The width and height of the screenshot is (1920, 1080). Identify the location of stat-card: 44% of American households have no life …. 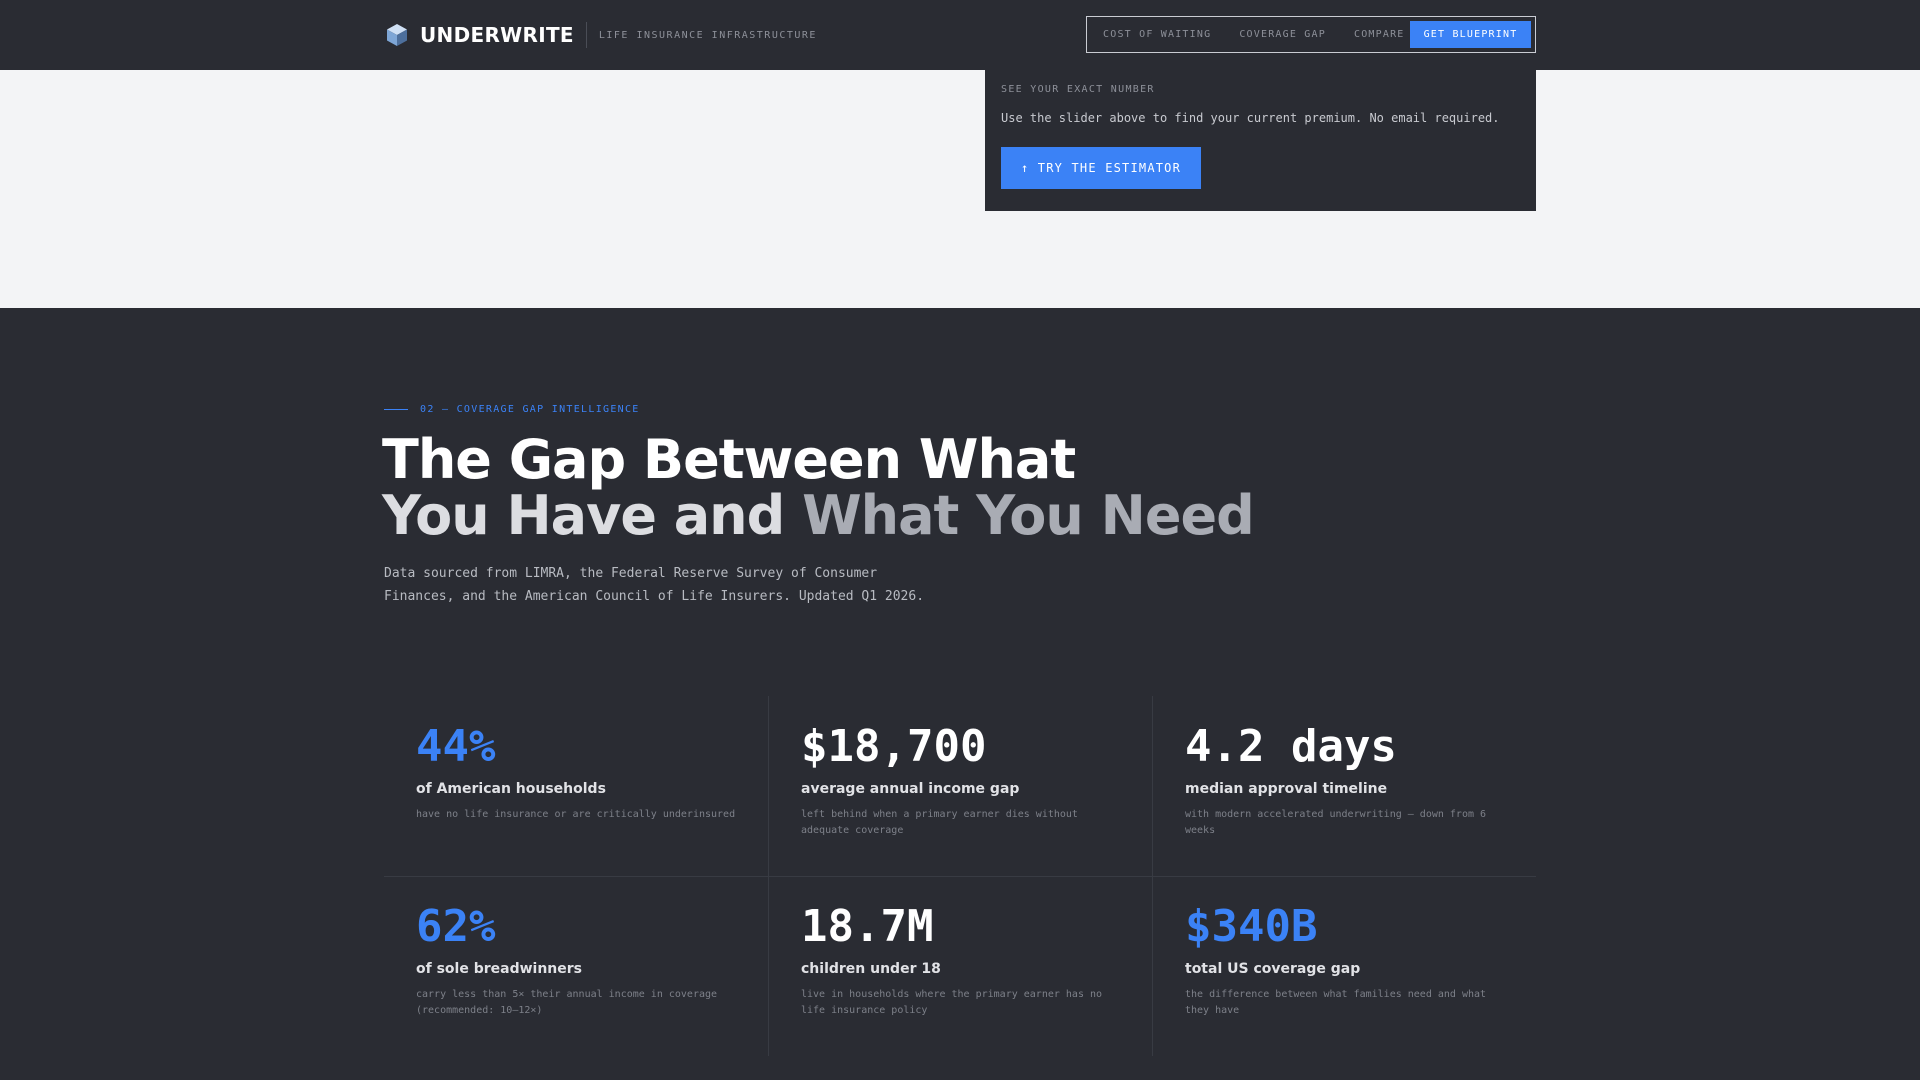
(576, 786).